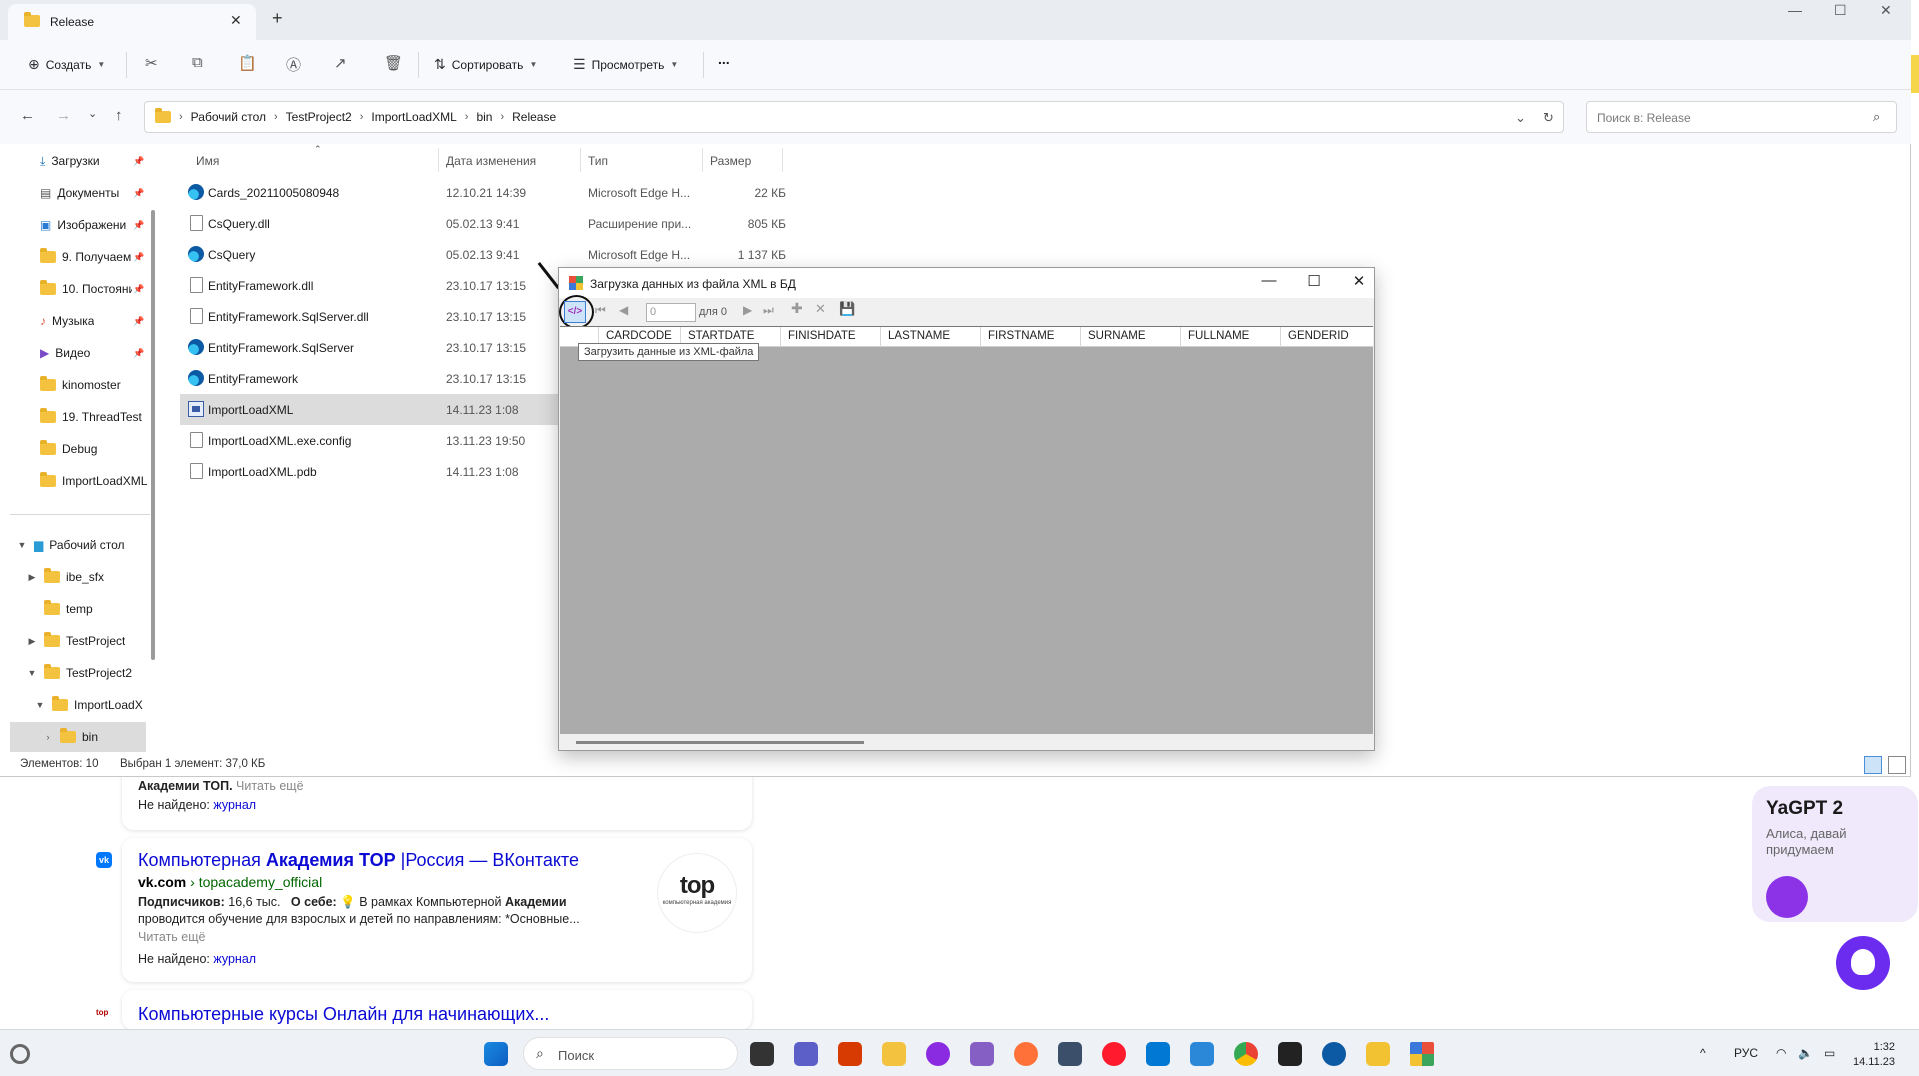  What do you see at coordinates (20, 1054) in the screenshot?
I see `widgets-icon` at bounding box center [20, 1054].